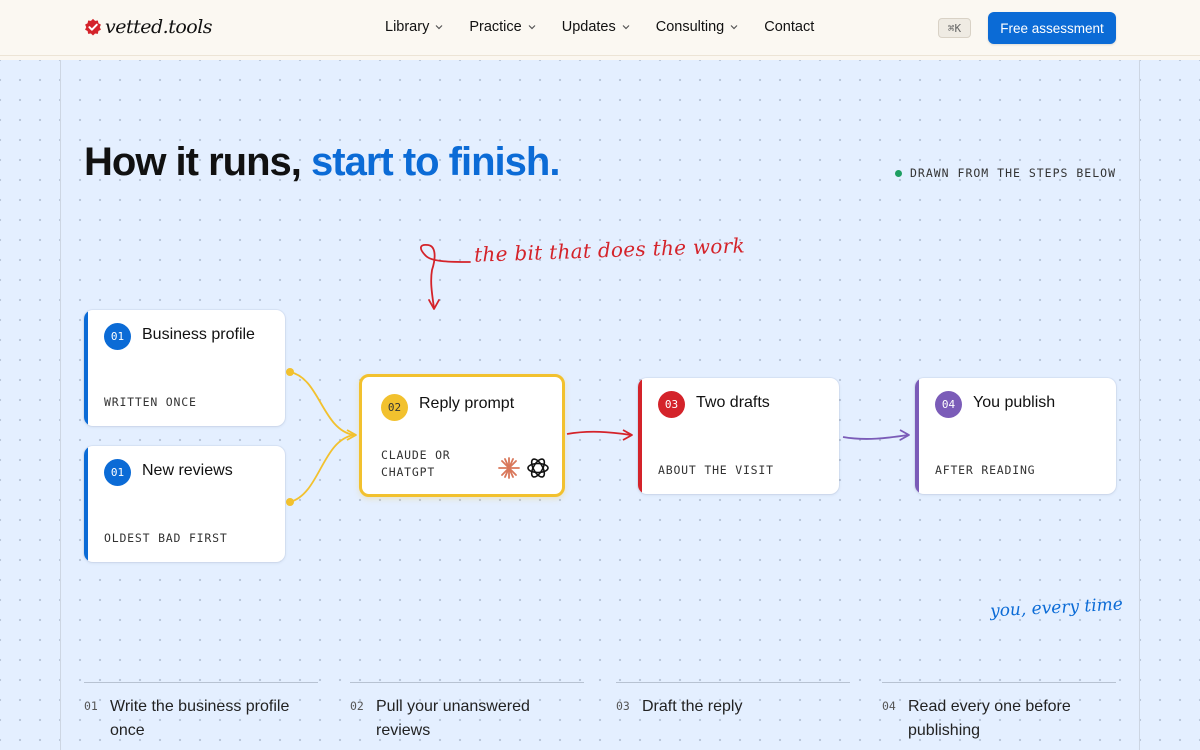  I want to click on nav-label: Library, so click(407, 27).